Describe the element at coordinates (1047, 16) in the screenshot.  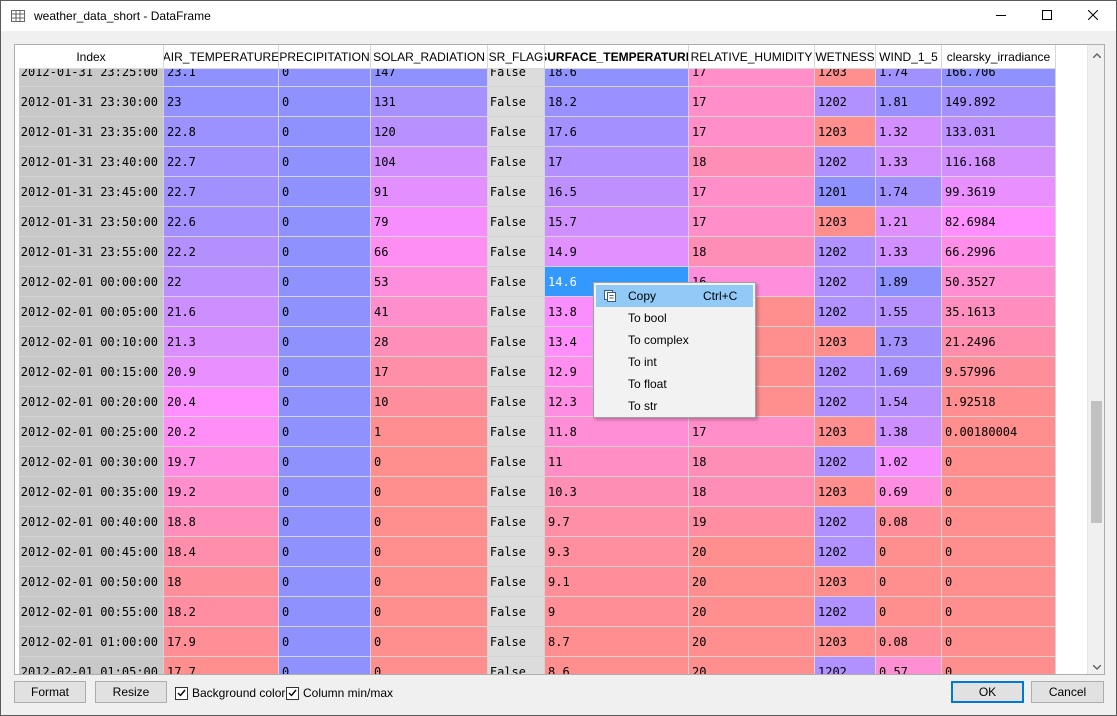
I see `maximize-button` at that location.